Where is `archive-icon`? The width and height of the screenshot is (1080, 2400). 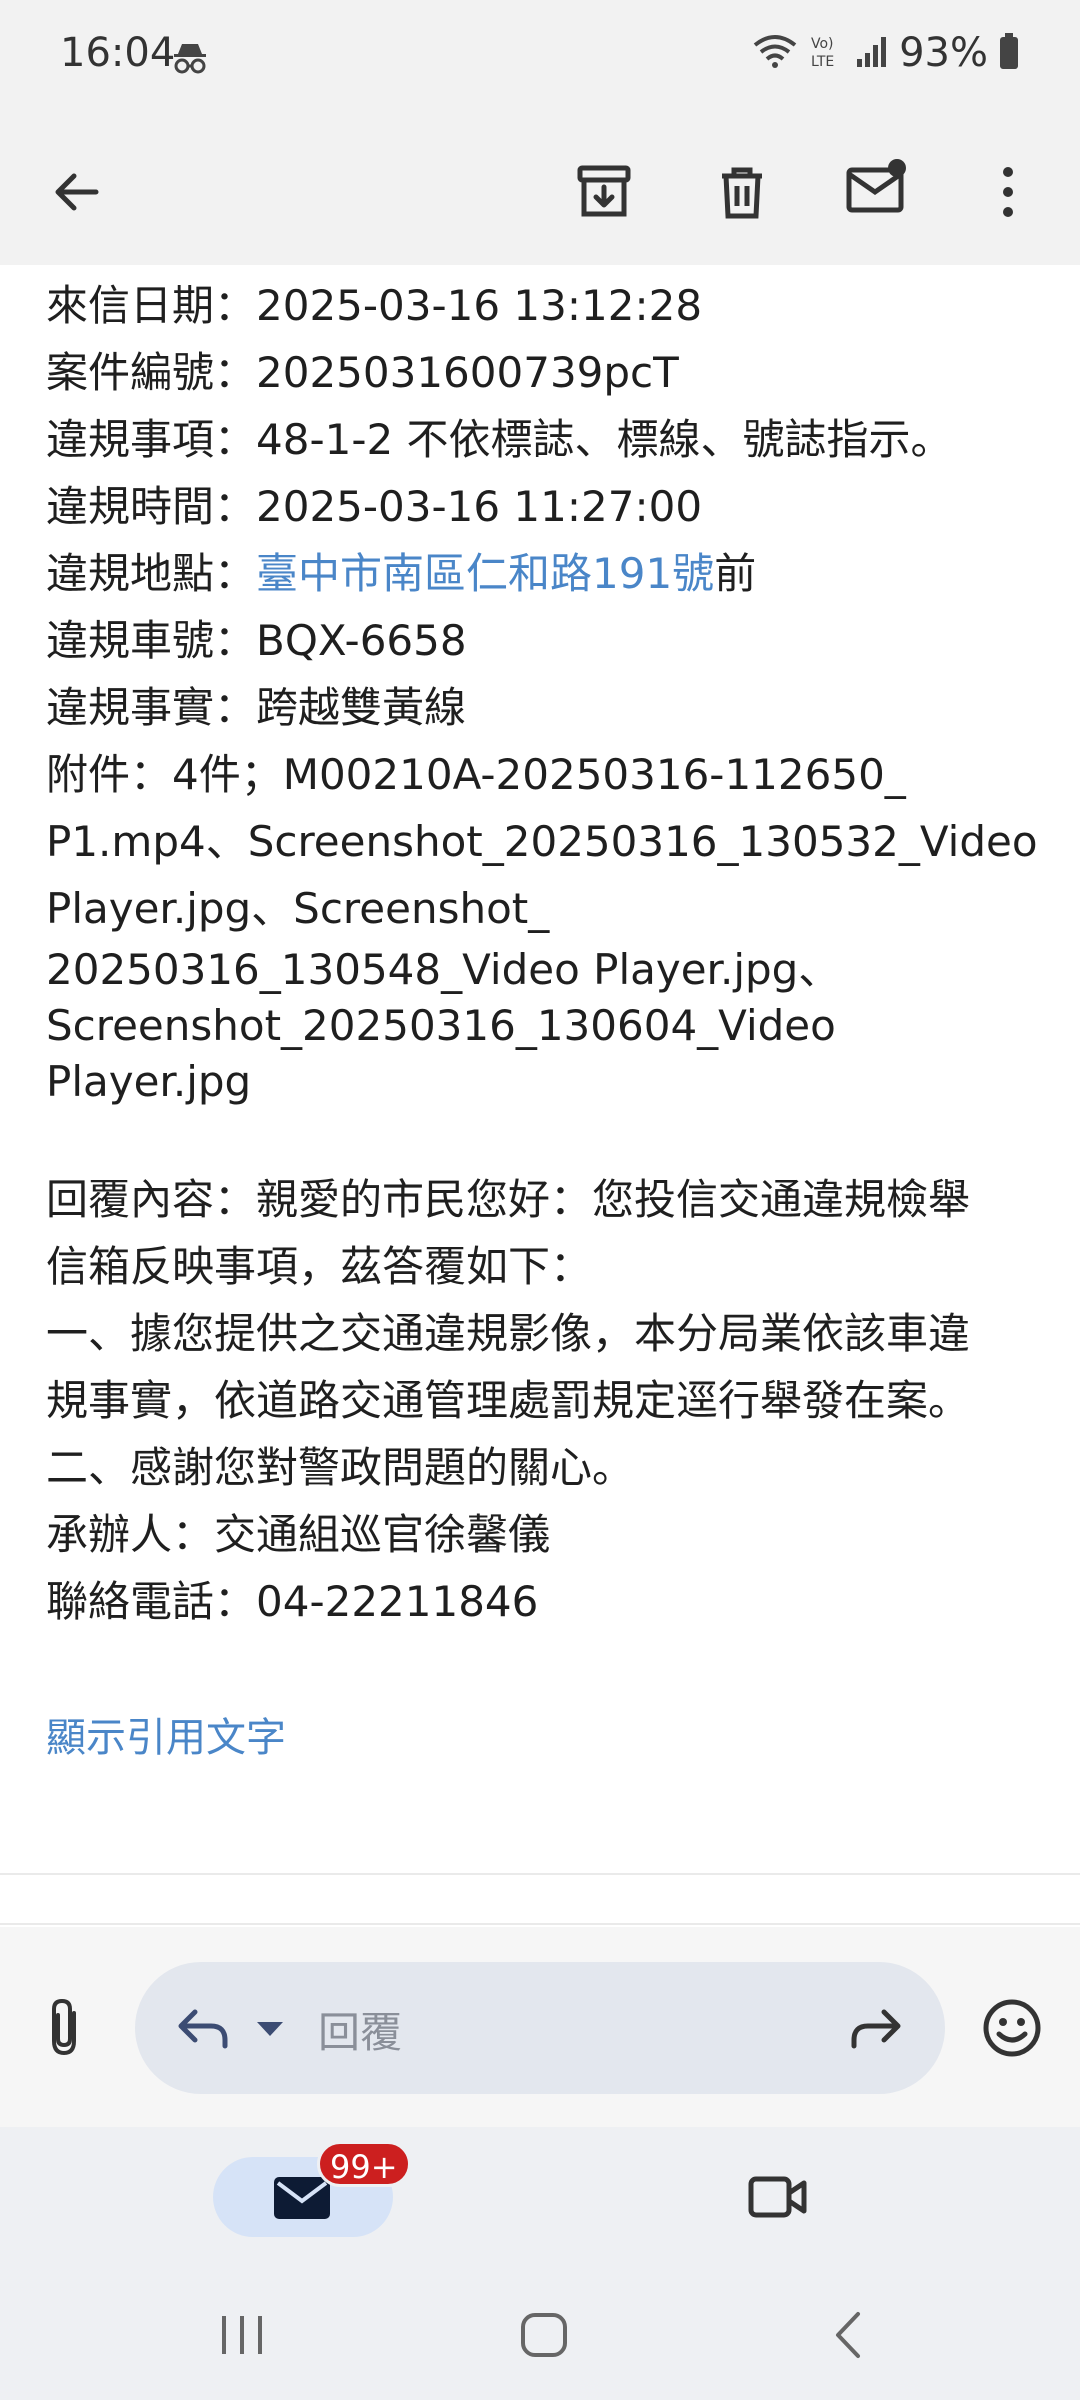 archive-icon is located at coordinates (604, 192).